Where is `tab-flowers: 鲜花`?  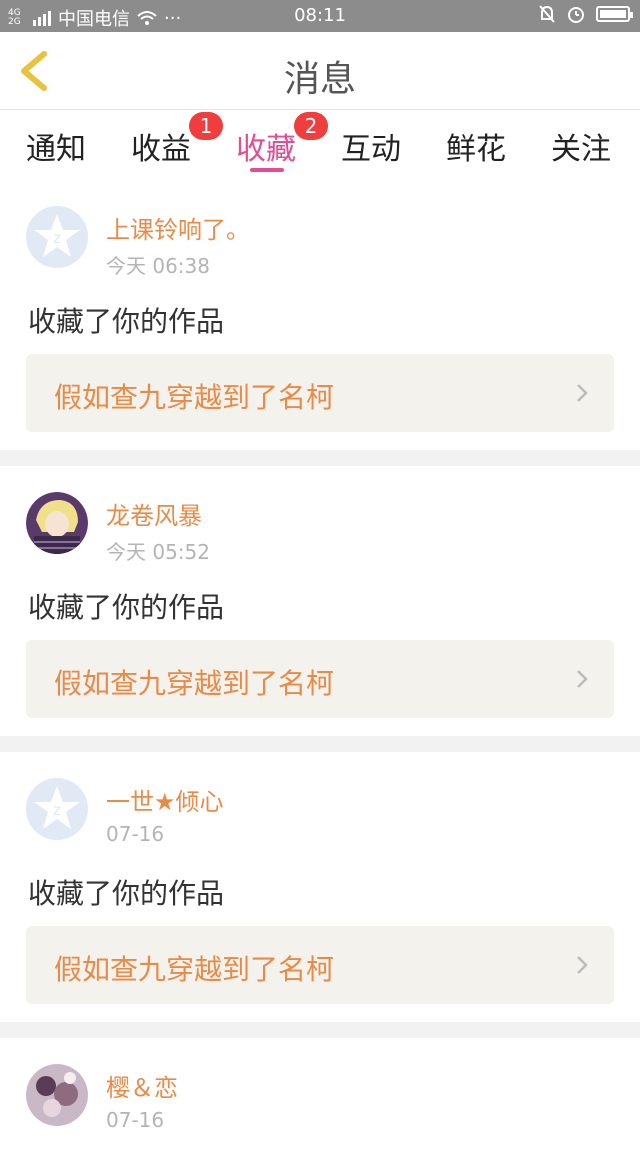 tab-flowers: 鲜花 is located at coordinates (476, 146).